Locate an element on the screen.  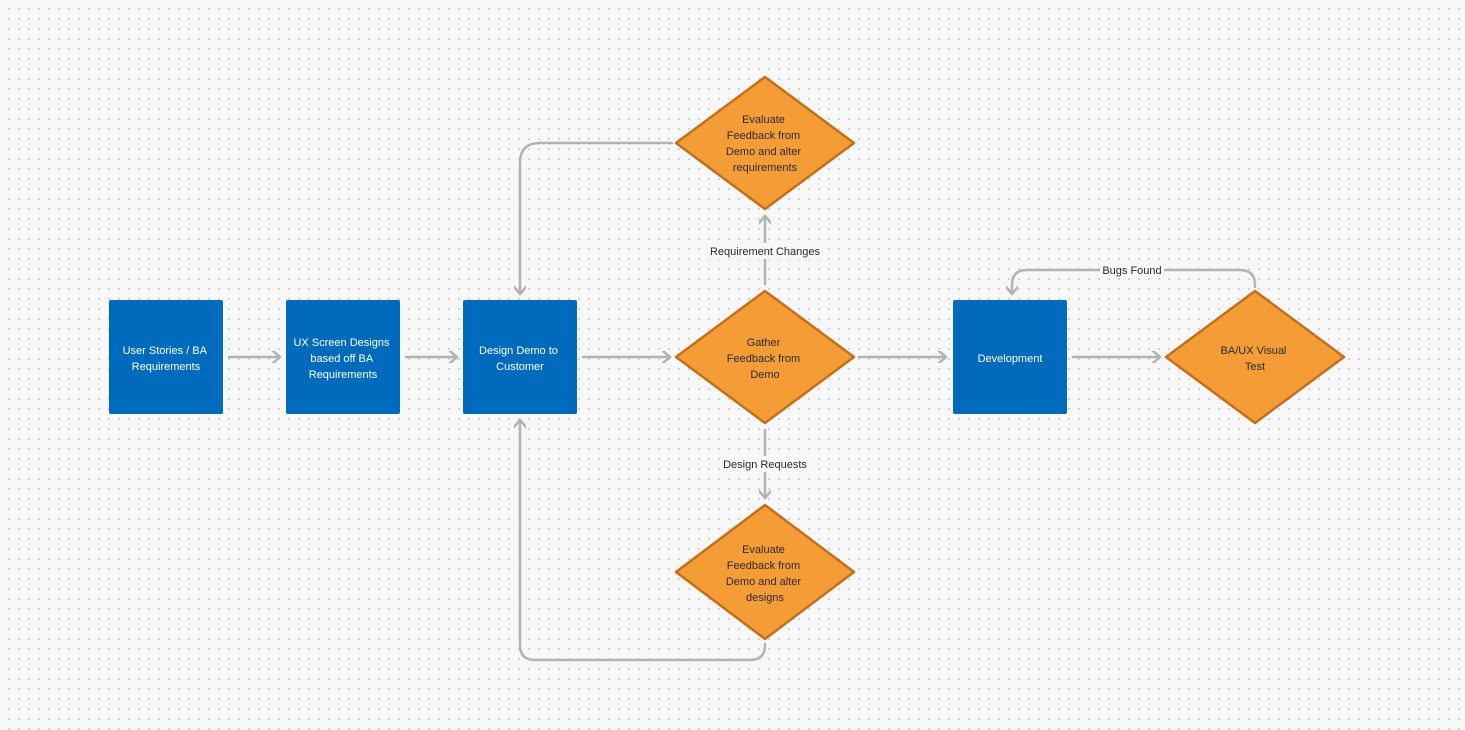
svg-text: Bugs Found is located at coordinates (1131, 271).